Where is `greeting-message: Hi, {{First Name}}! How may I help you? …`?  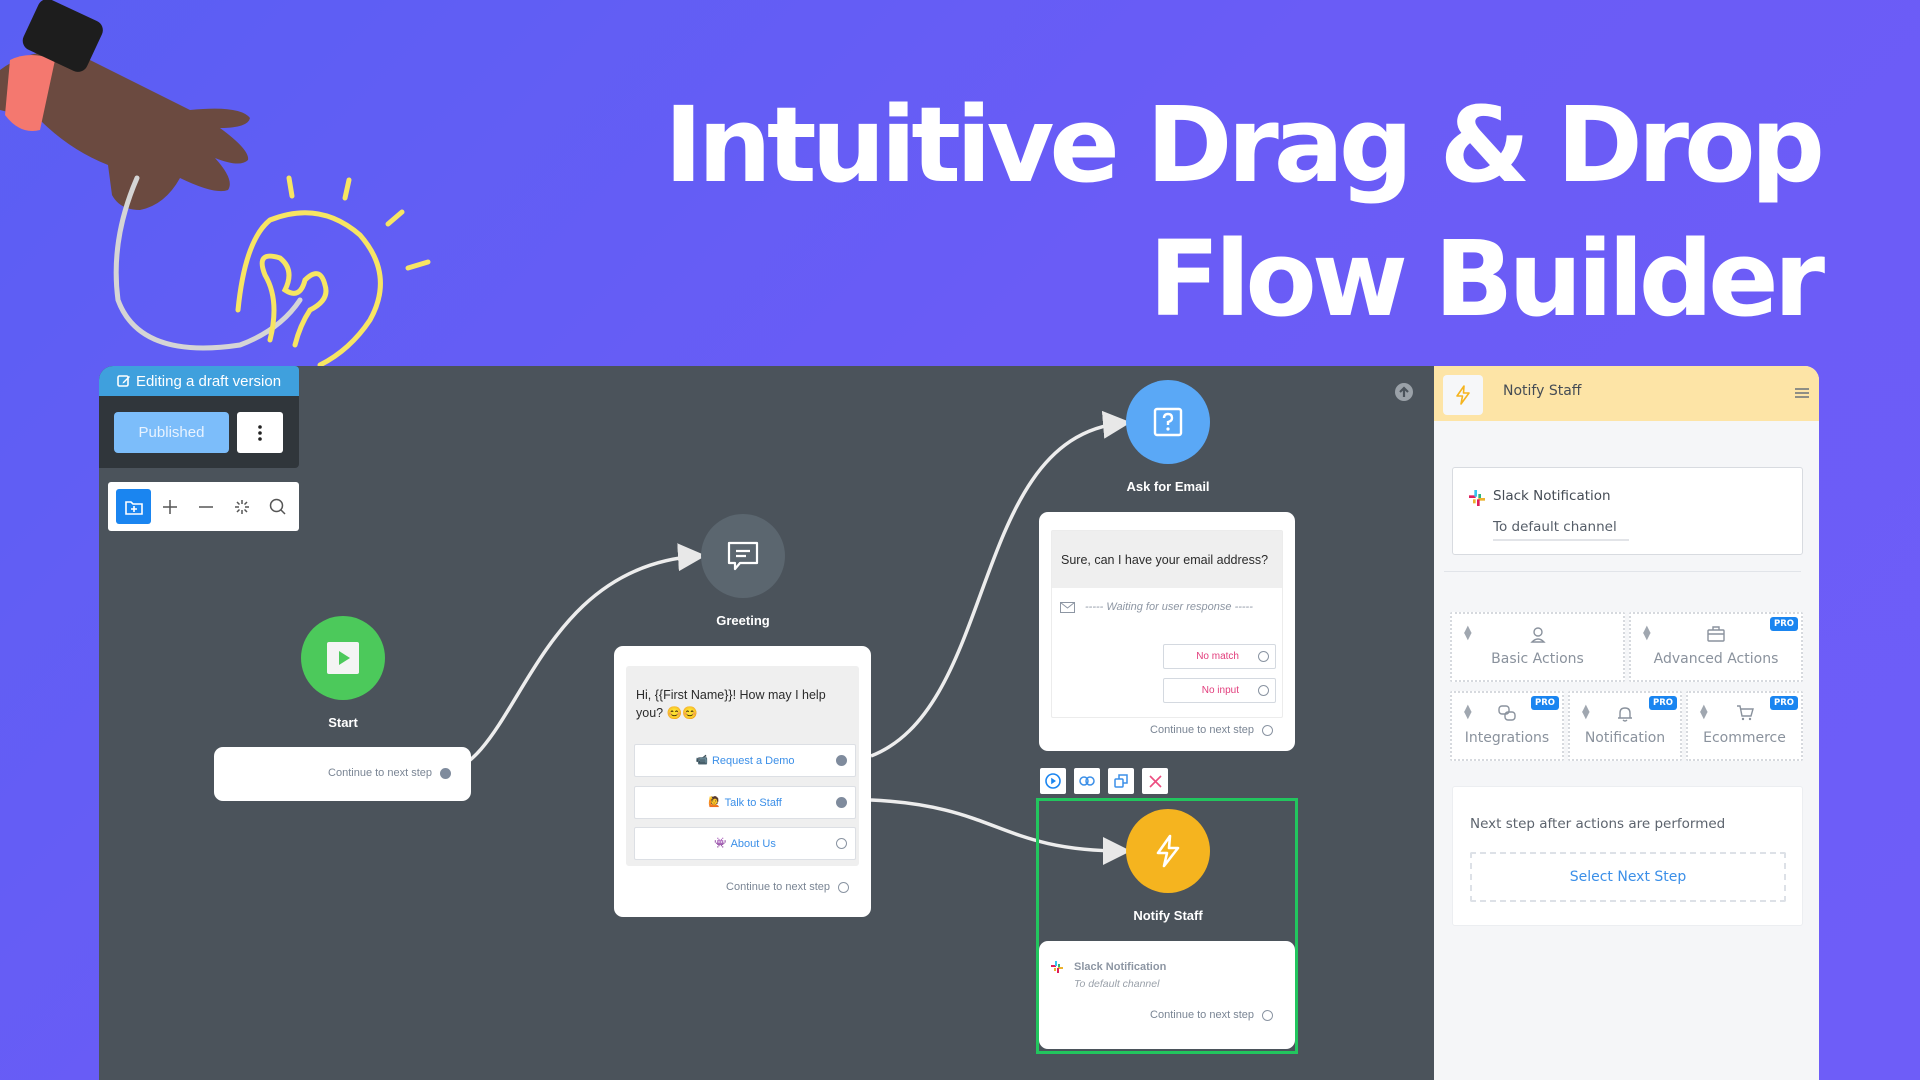 greeting-message: Hi, {{First Name}}! How may I help you? … is located at coordinates (731, 704).